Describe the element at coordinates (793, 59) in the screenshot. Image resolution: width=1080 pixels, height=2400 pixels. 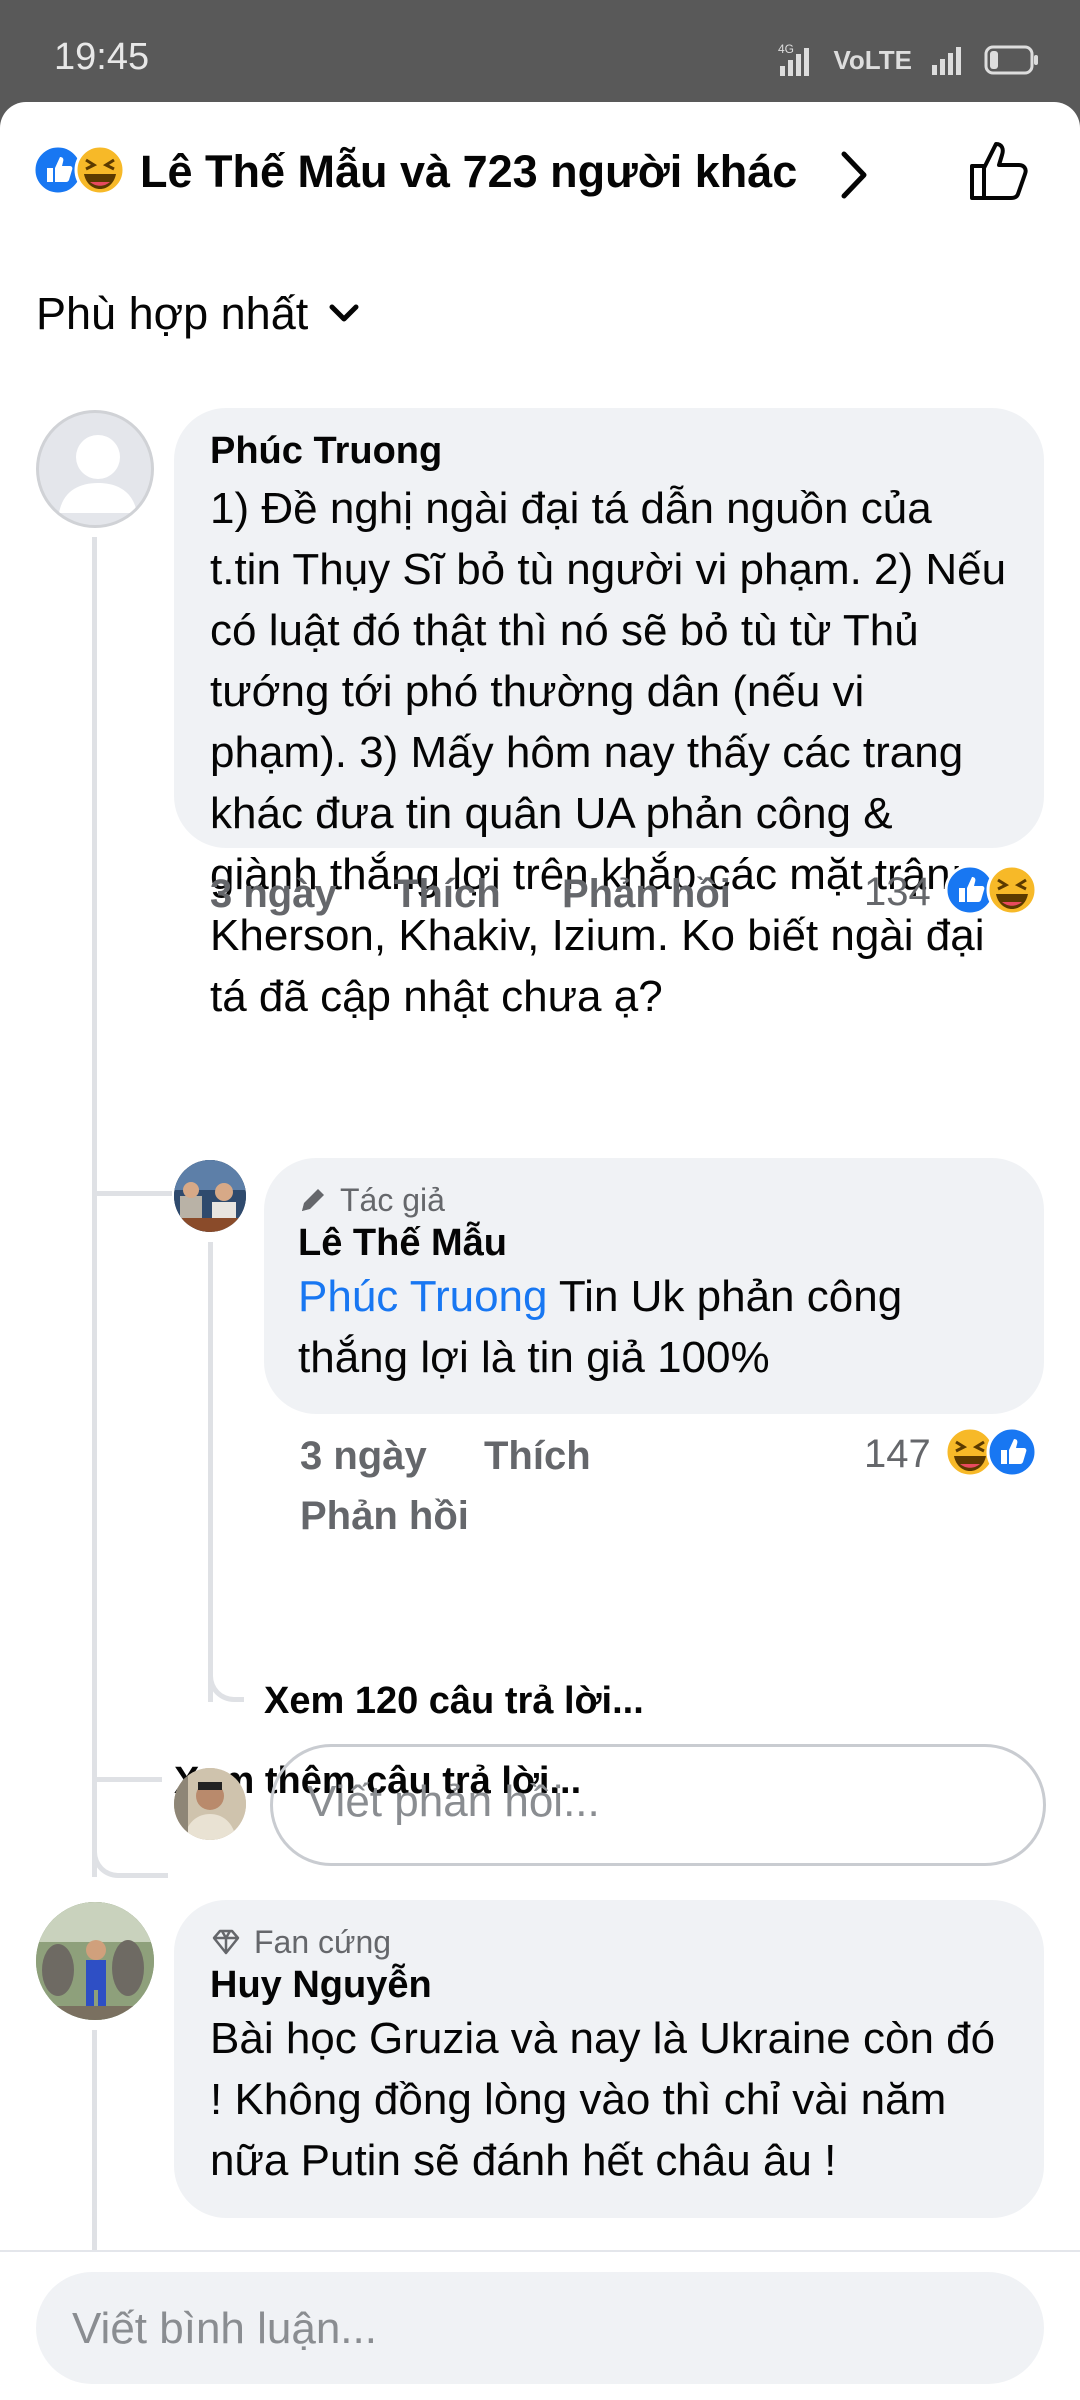
I see `signal-icon: 4G` at that location.